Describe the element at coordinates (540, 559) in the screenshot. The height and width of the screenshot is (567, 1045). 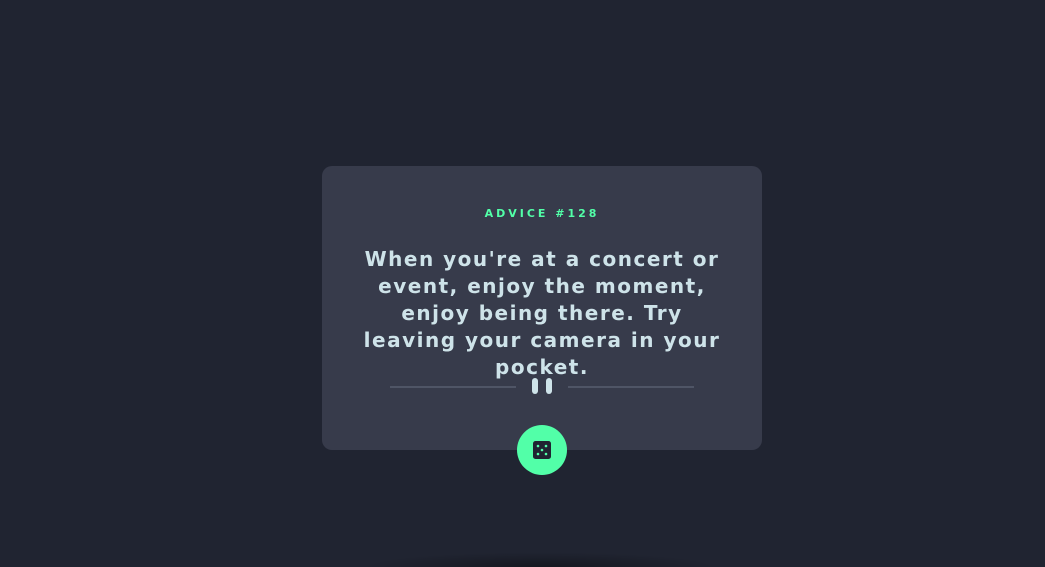
I see `bottom-shadow` at that location.